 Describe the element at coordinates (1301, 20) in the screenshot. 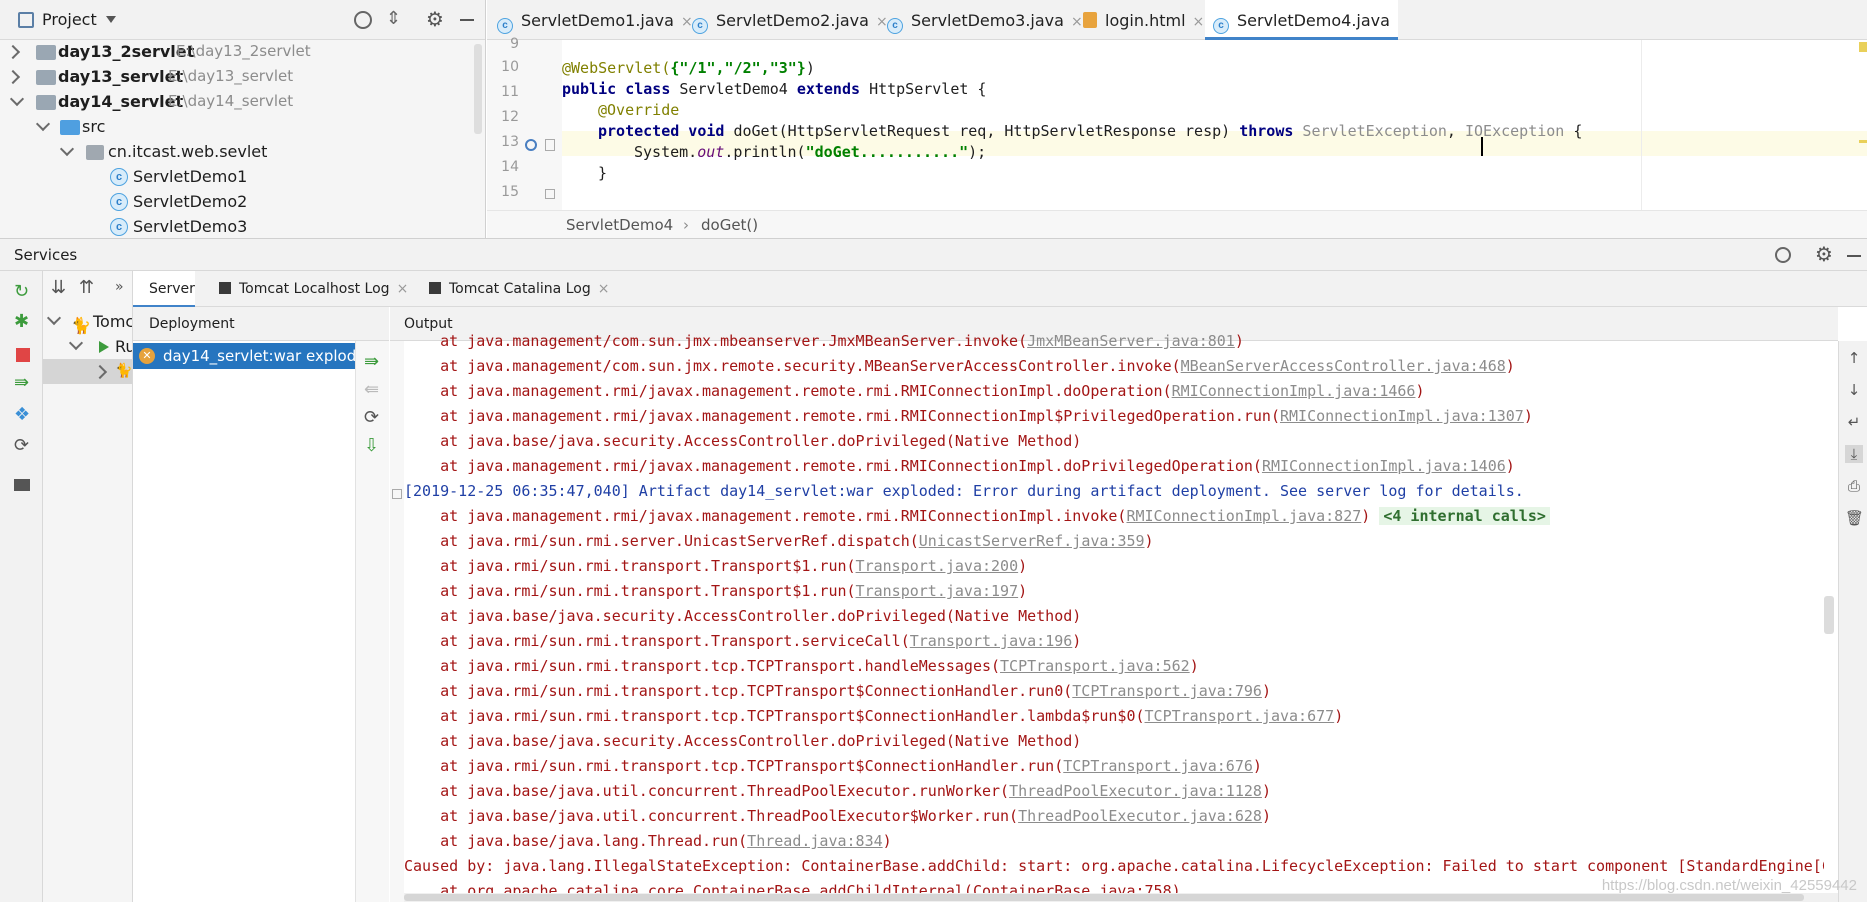

I see `tab-servletdemo4: c ServletDemo4.java` at that location.